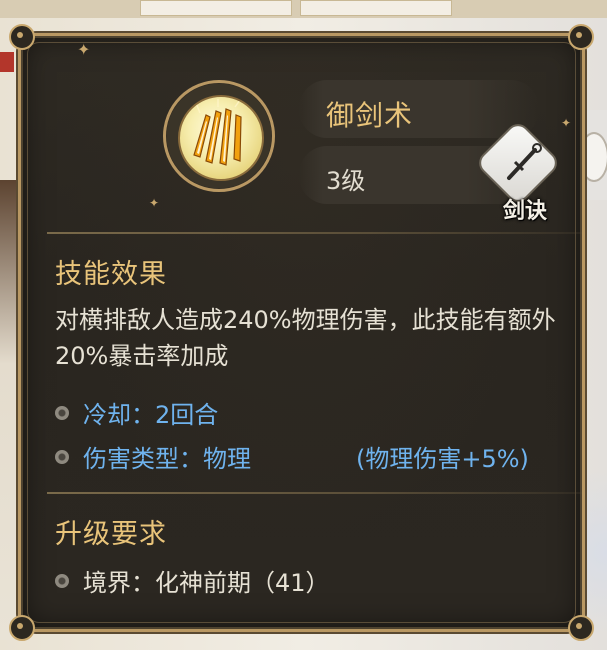 The height and width of the screenshot is (650, 607). I want to click on effect-description: 对横排敌人造成240%物理伤害，此技能有额外20%暴击率加成, so click(305, 338).